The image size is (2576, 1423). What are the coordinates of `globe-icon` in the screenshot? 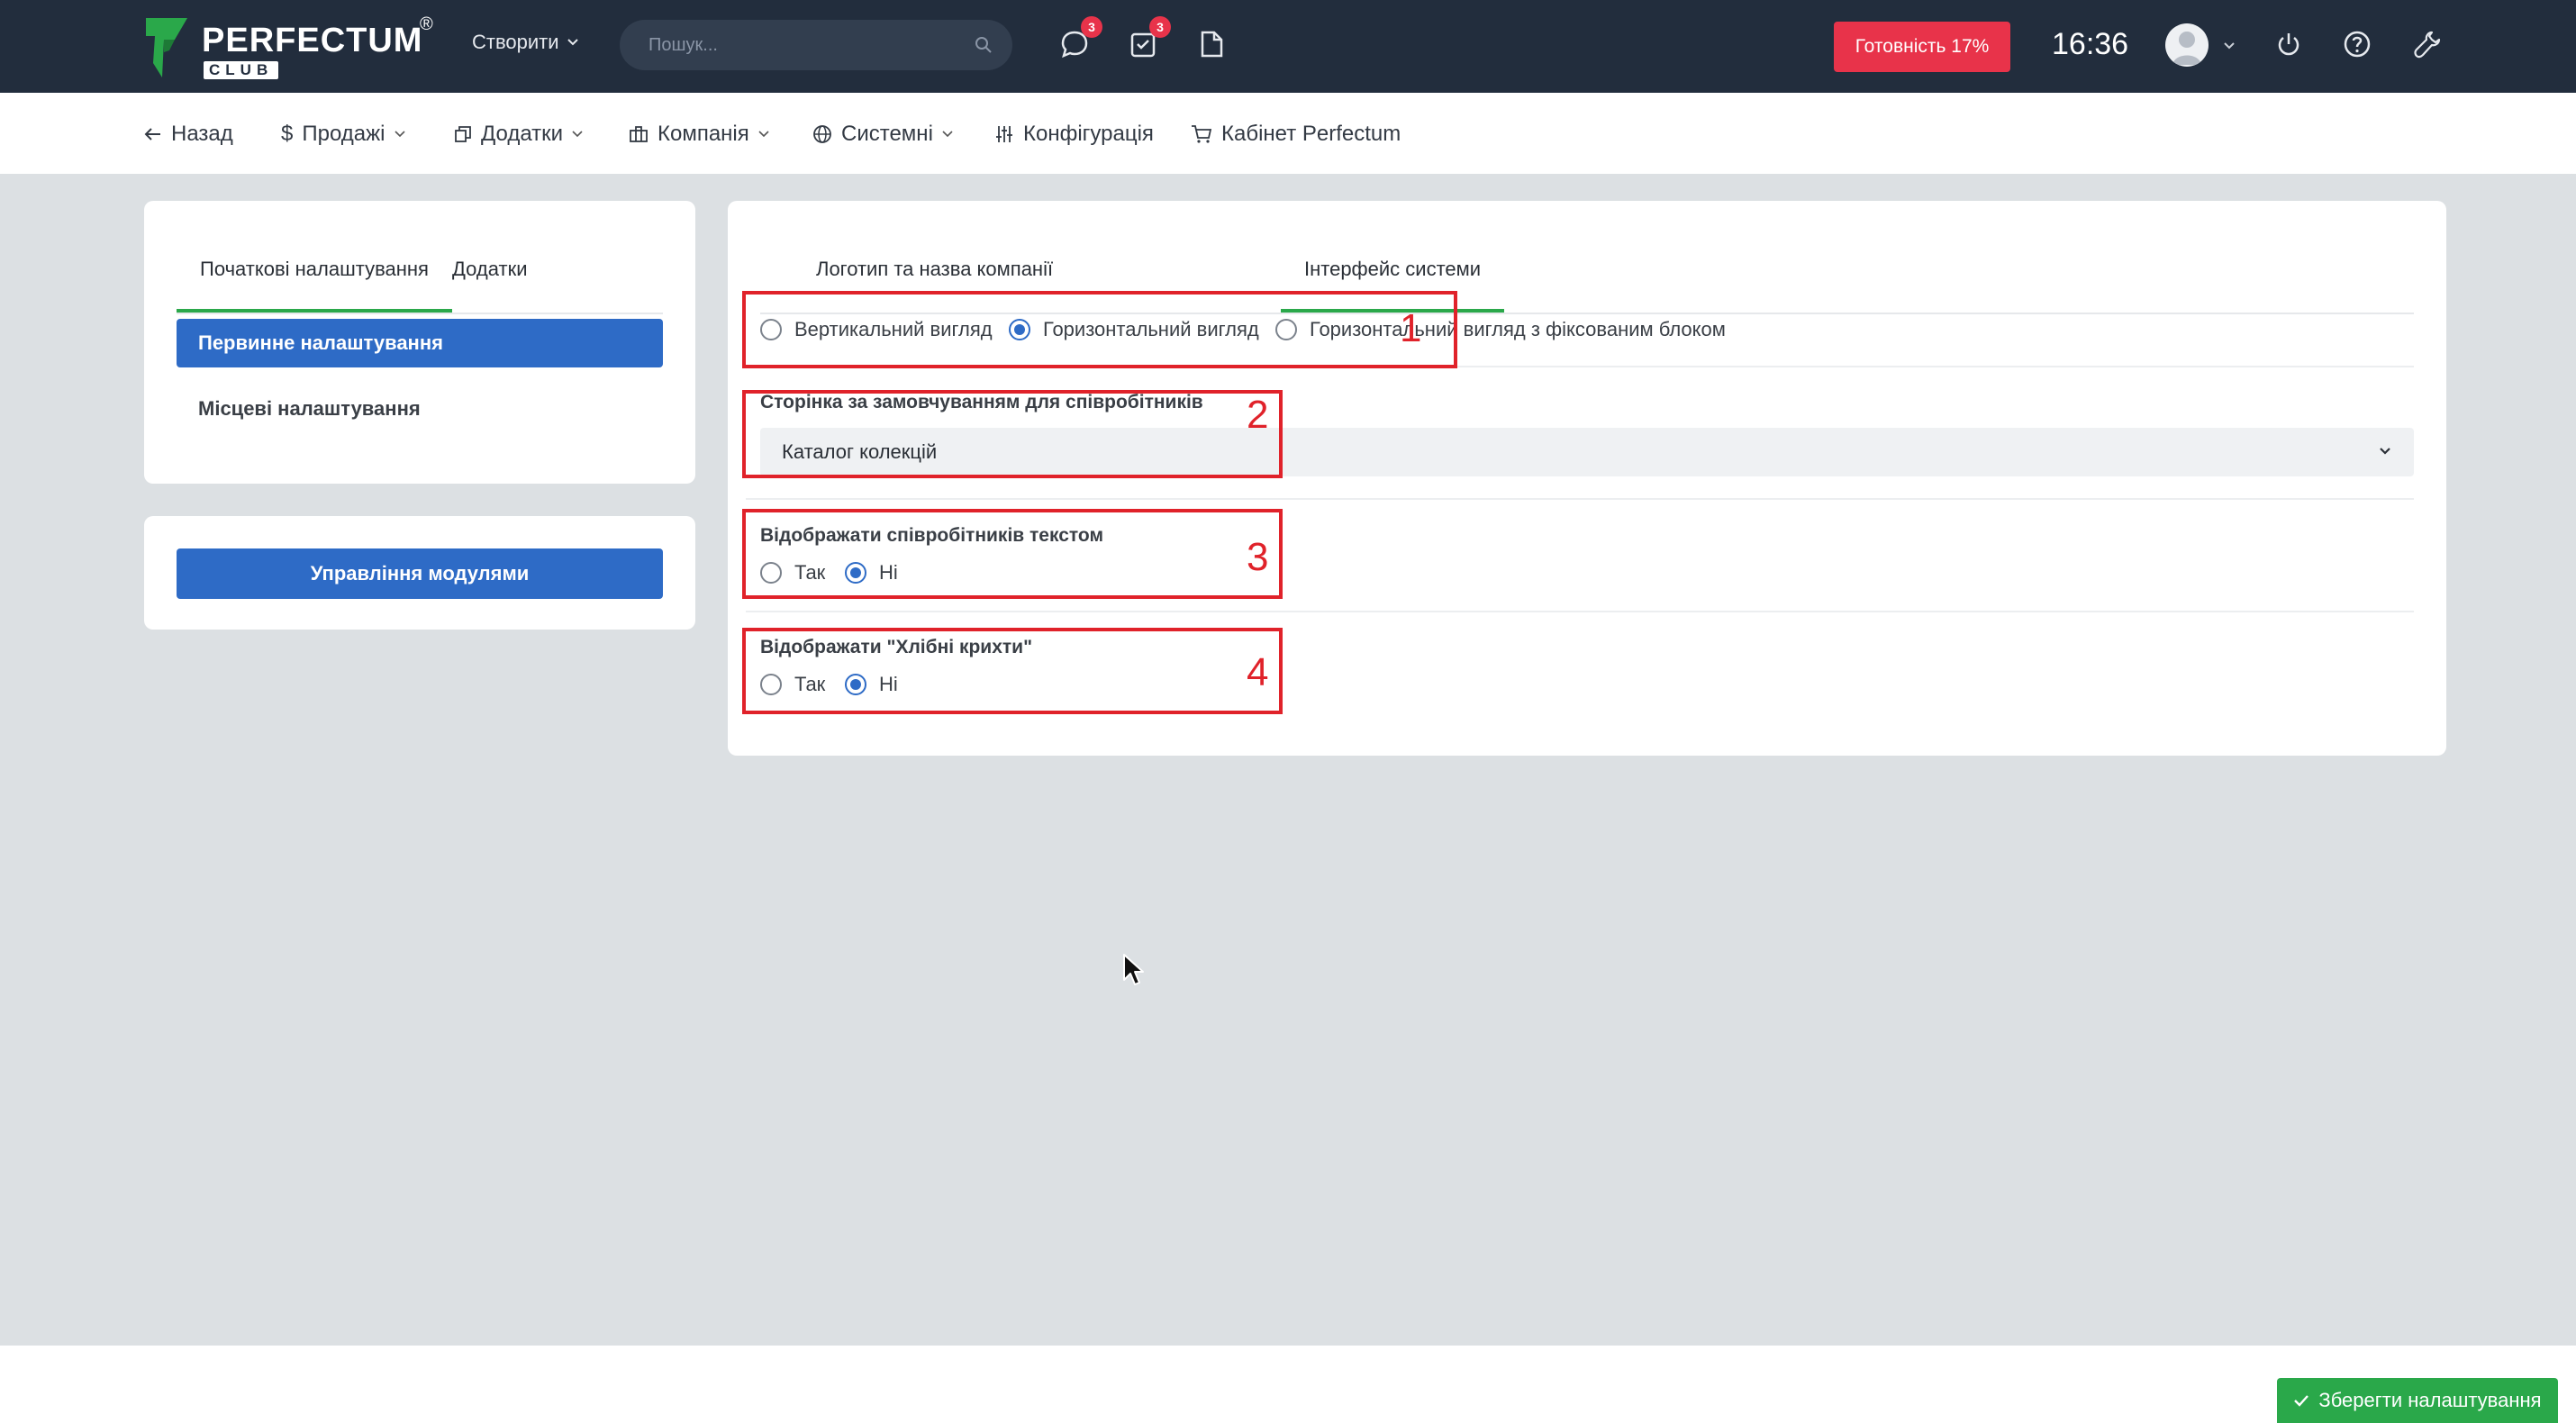 It's located at (822, 134).